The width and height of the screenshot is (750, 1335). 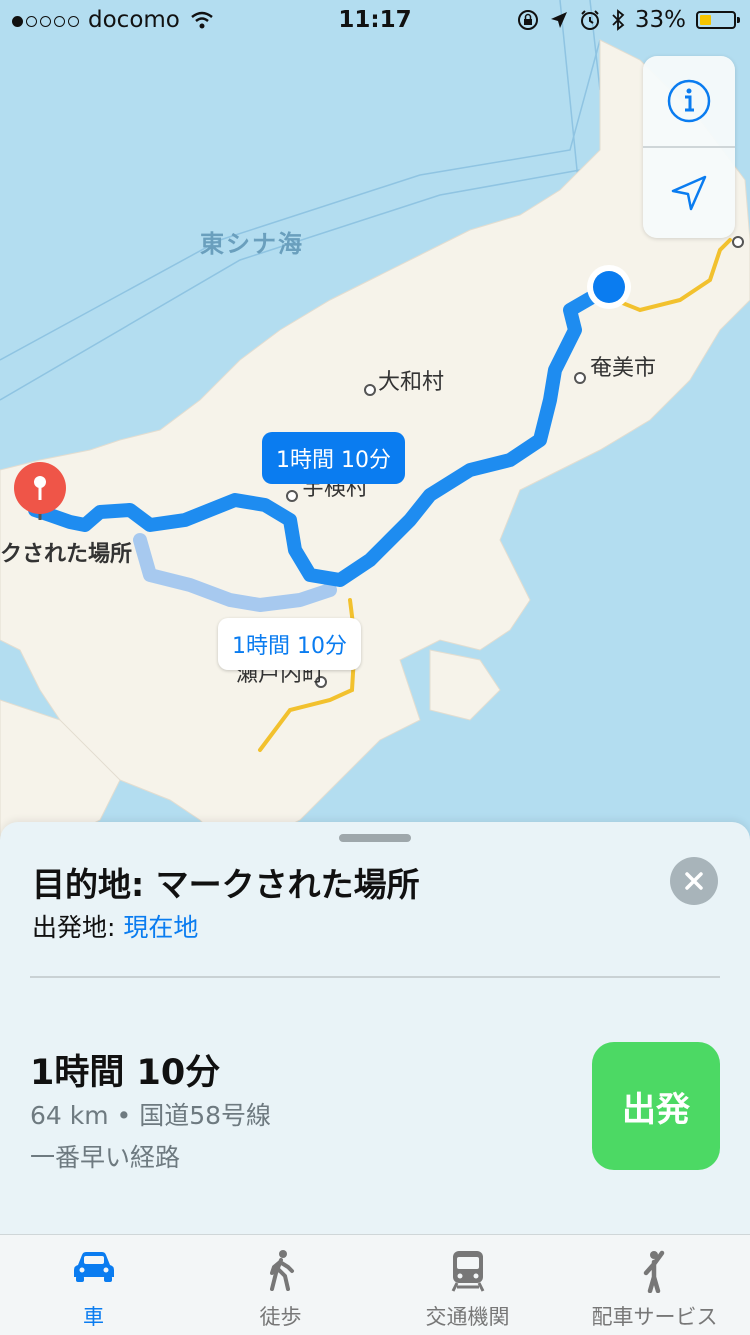 What do you see at coordinates (660, 20) in the screenshot?
I see `battery-percent: 33%` at bounding box center [660, 20].